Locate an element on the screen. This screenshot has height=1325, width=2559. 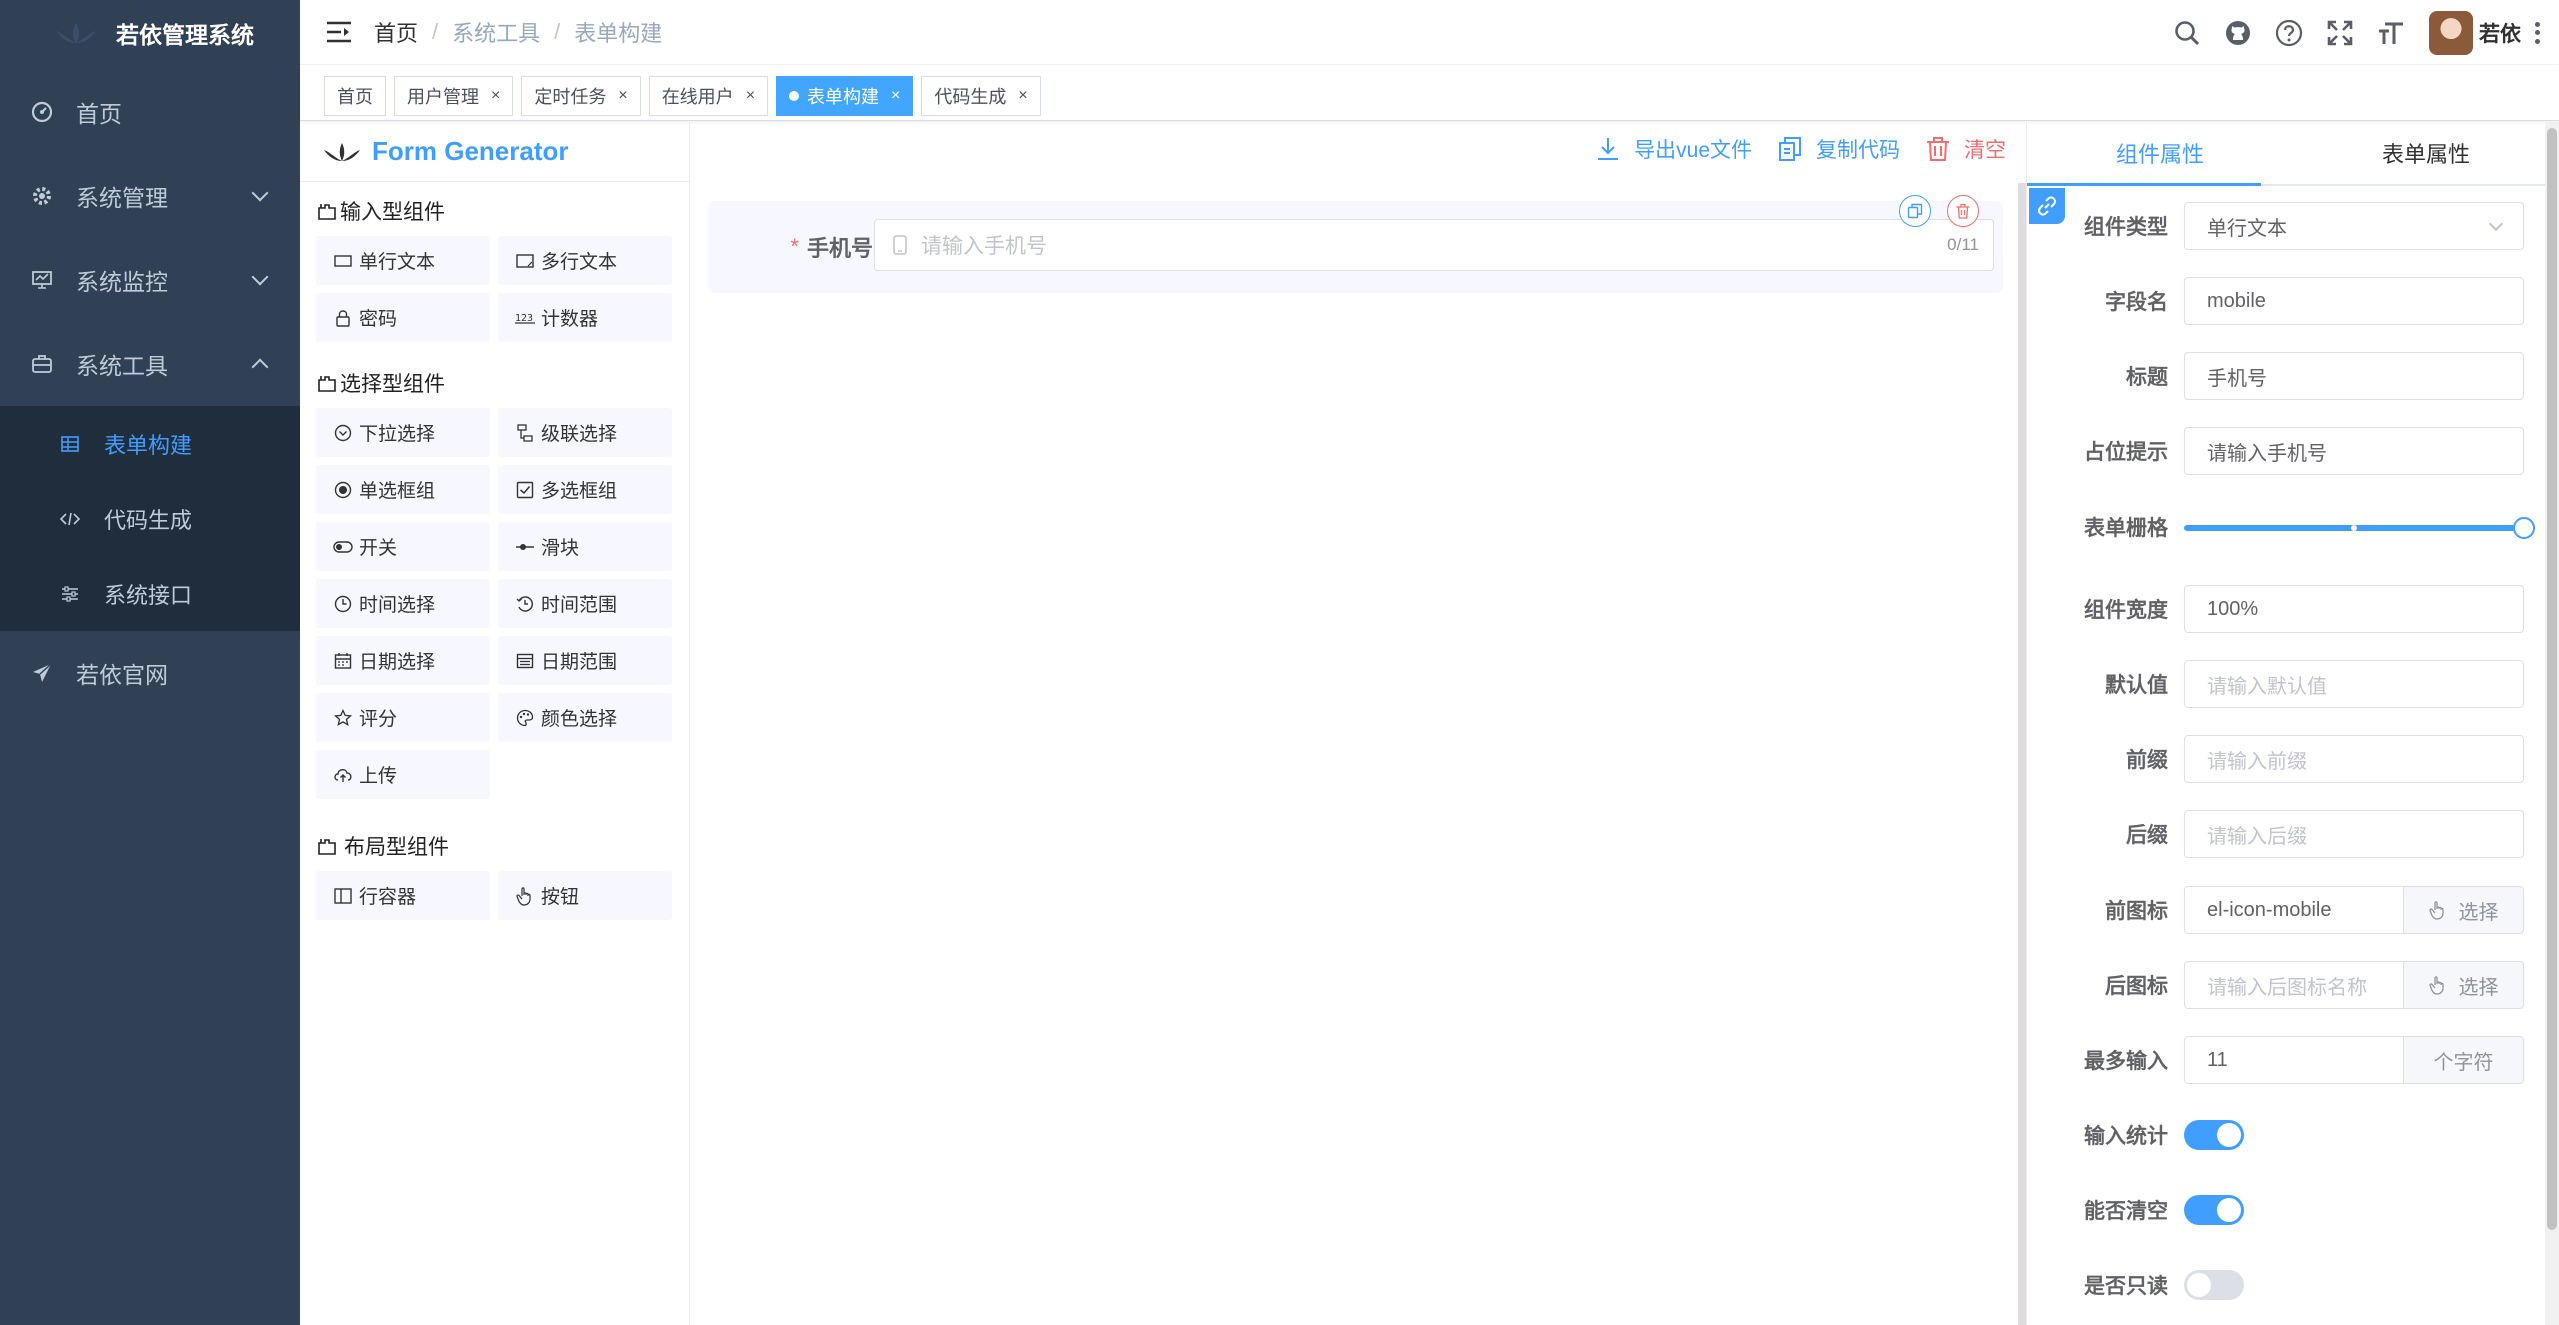
prop-label: 后图标 is located at coordinates (2136, 986).